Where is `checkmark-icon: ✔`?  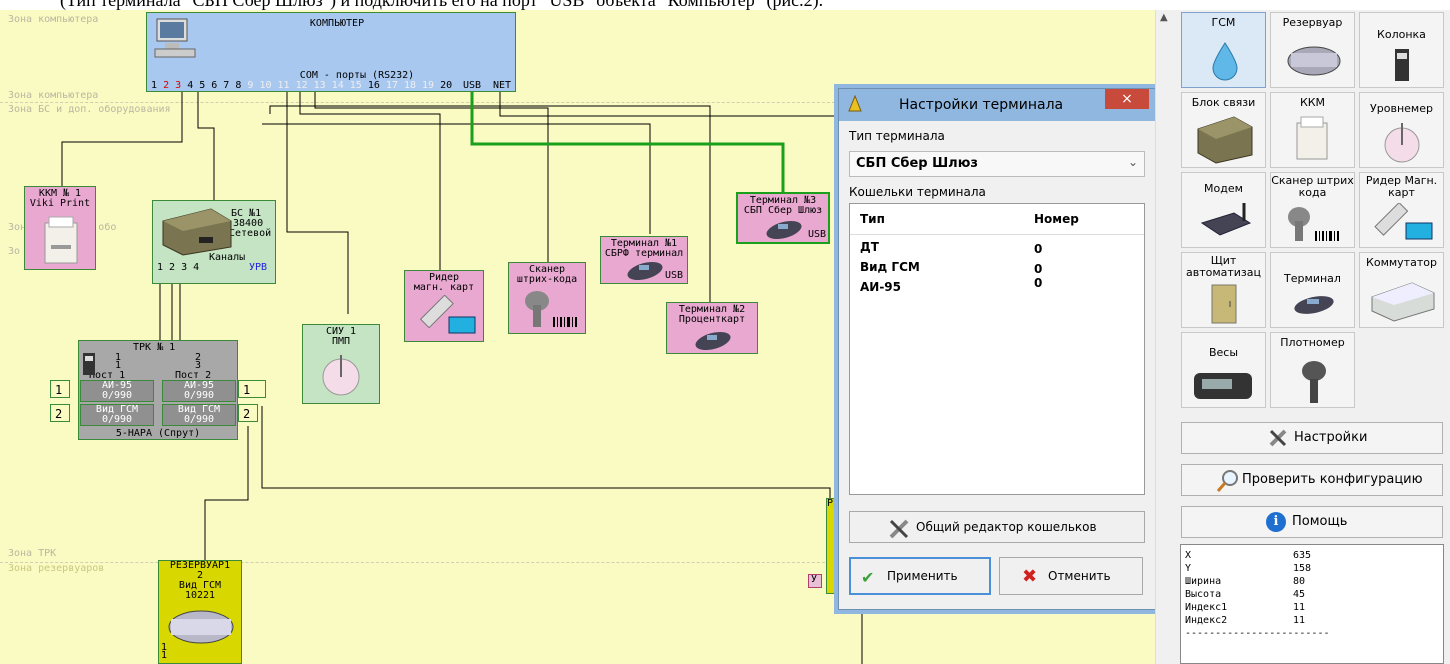
checkmark-icon: ✔ is located at coordinates (868, 577).